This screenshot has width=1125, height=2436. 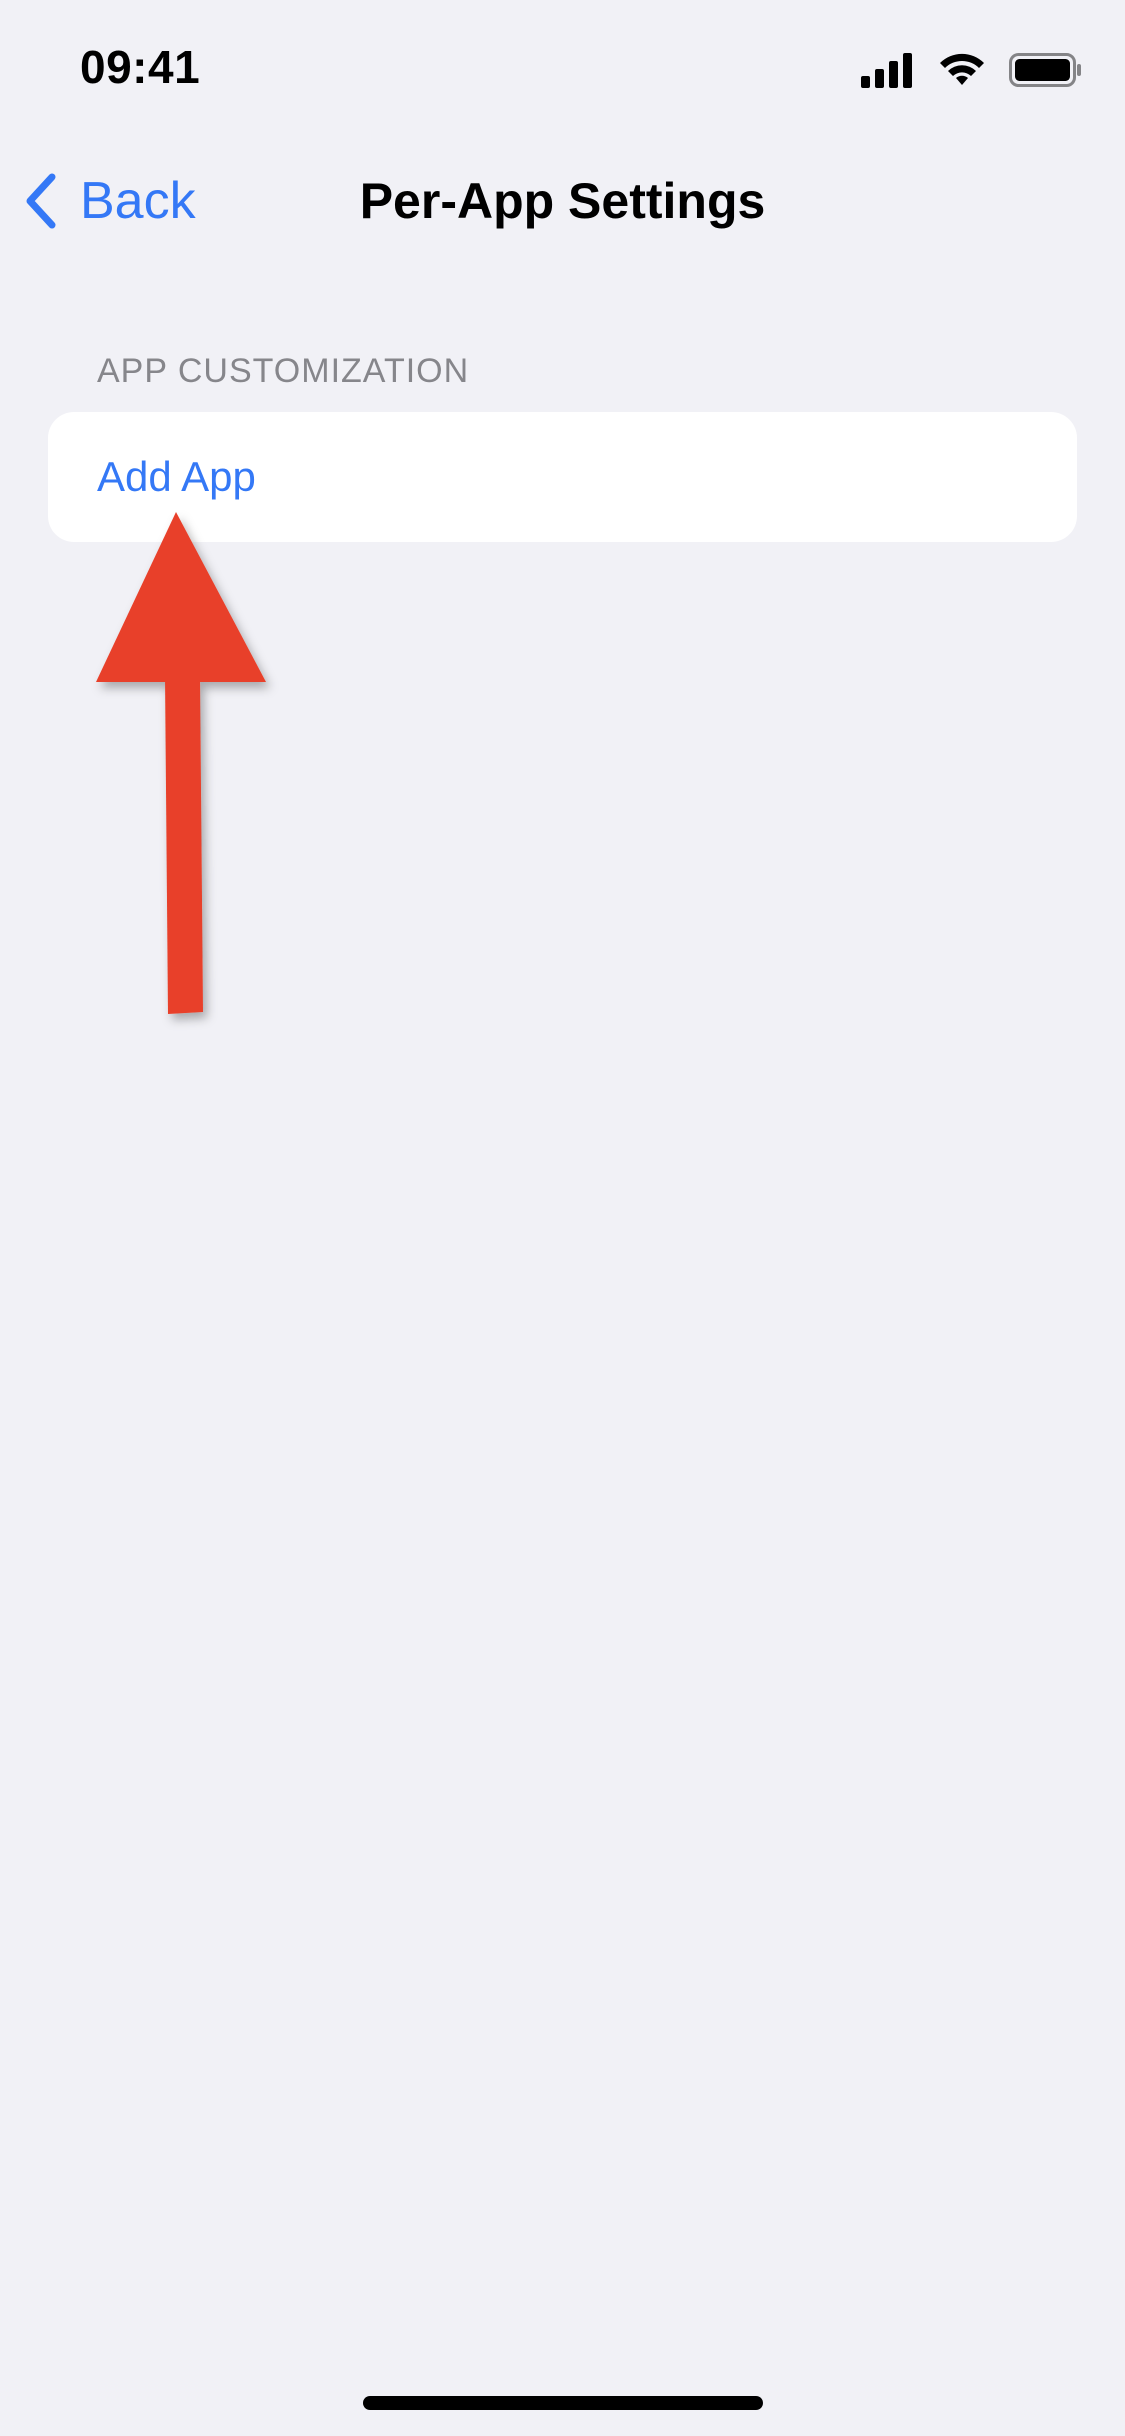 I want to click on settings-group: Add App, so click(x=562, y=477).